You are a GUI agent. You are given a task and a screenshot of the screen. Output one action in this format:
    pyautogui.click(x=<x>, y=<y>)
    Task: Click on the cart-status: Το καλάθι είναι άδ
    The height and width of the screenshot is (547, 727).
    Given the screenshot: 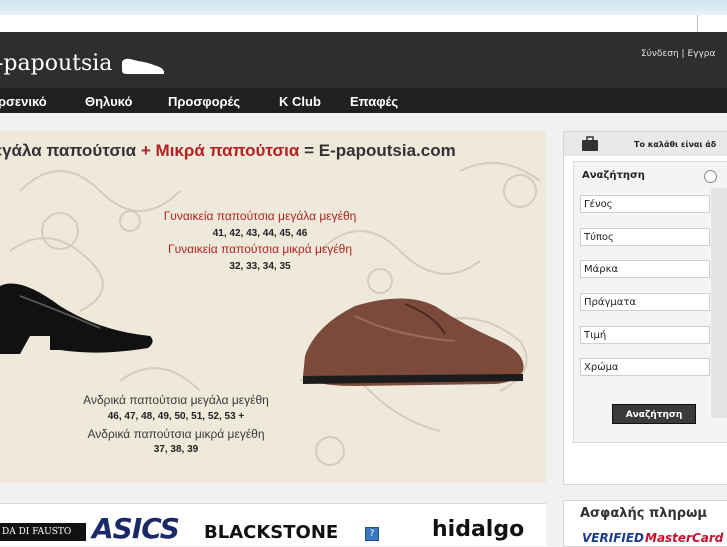 What is the action you would take?
    pyautogui.click(x=675, y=144)
    